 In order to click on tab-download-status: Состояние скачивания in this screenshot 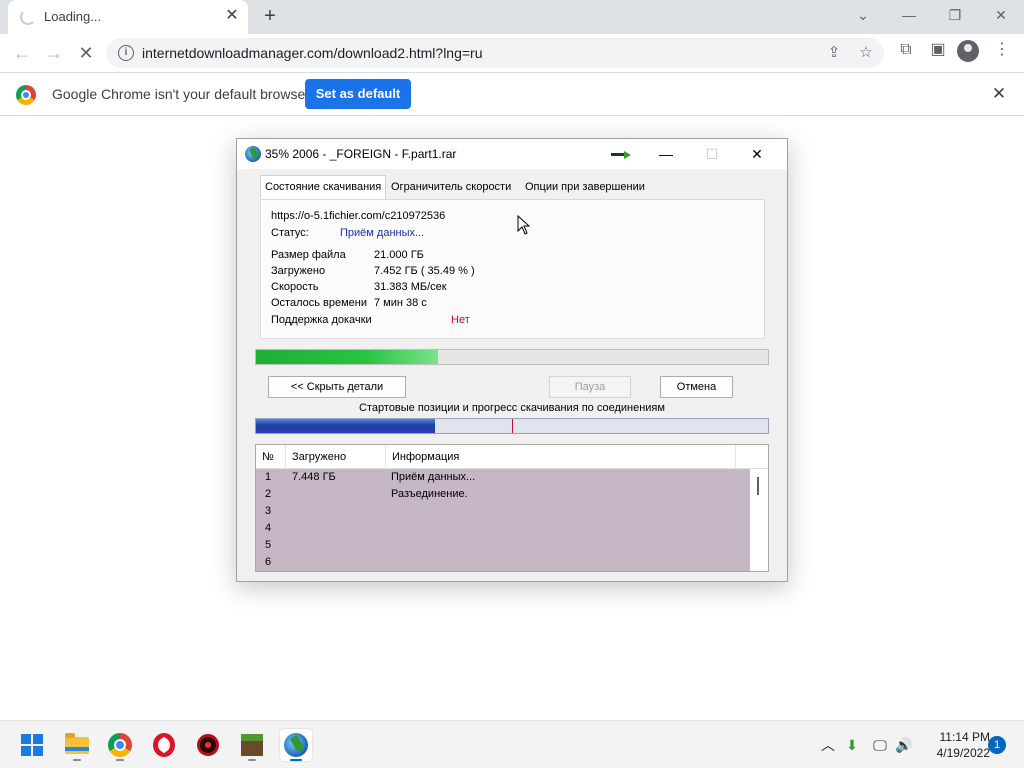, I will do `click(323, 187)`.